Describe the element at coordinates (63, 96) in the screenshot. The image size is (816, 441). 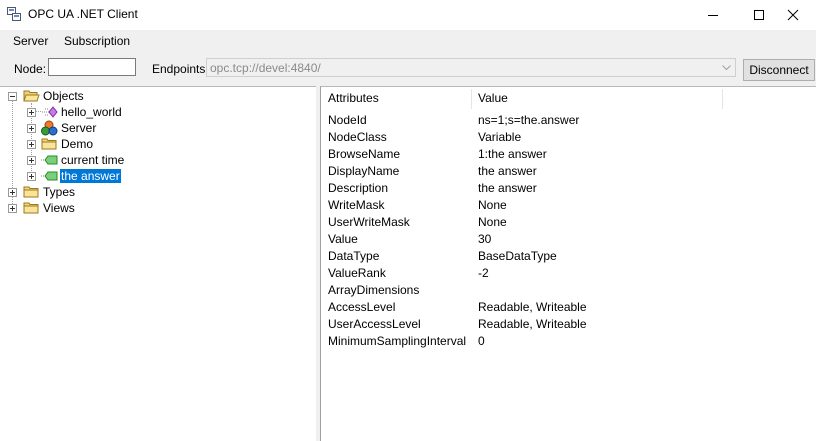
I see `tree-node-label: Objects` at that location.